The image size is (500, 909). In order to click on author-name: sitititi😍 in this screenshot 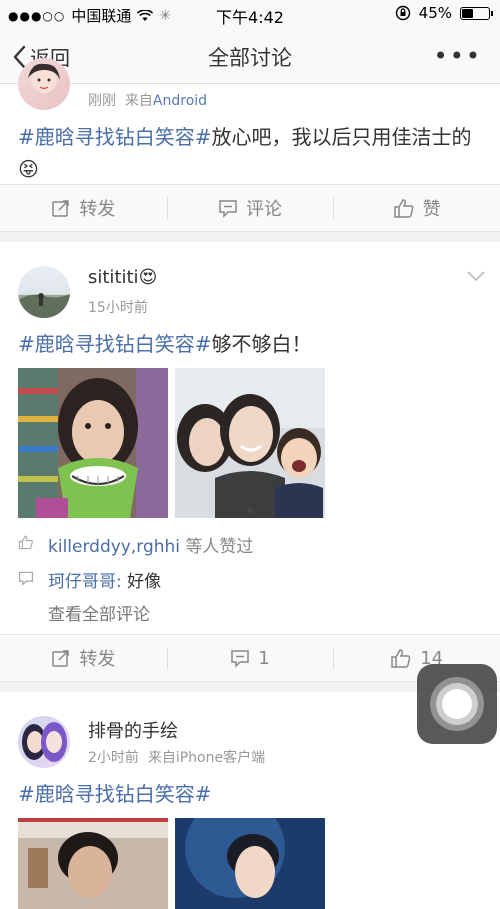, I will do `click(122, 277)`.